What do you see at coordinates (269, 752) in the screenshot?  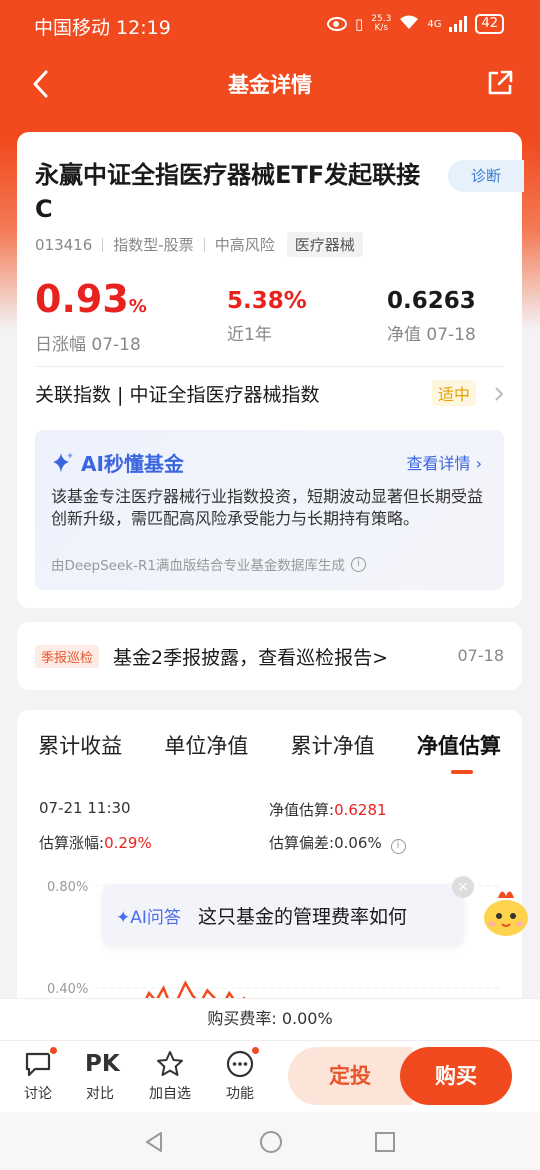 I see `chart-tabs: 累计收益 单位净值 累计净值 净值估算` at bounding box center [269, 752].